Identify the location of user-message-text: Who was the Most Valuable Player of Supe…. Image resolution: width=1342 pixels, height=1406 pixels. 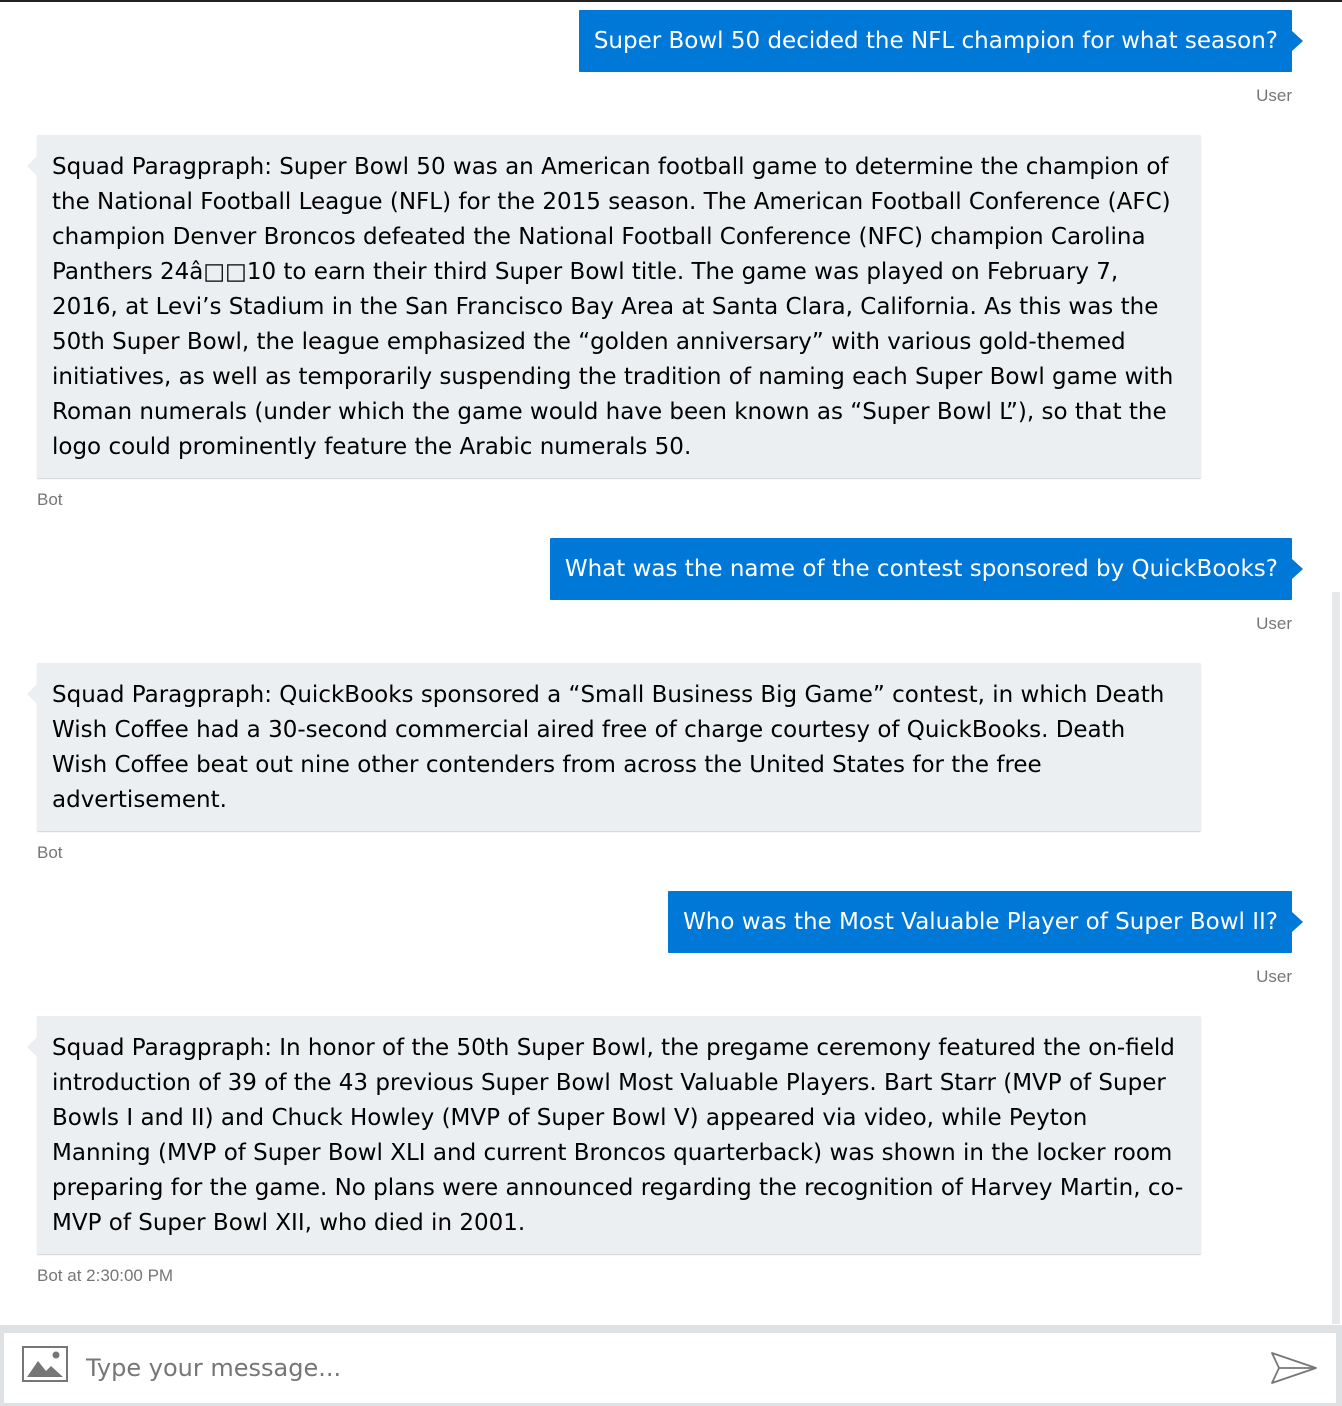
(980, 922).